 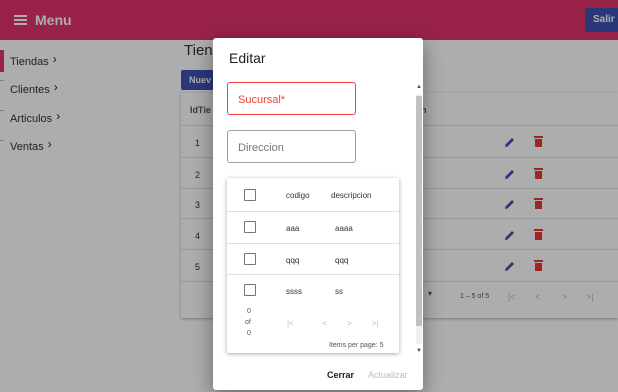 I want to click on cell-codigo: ssss, so click(x=294, y=291).